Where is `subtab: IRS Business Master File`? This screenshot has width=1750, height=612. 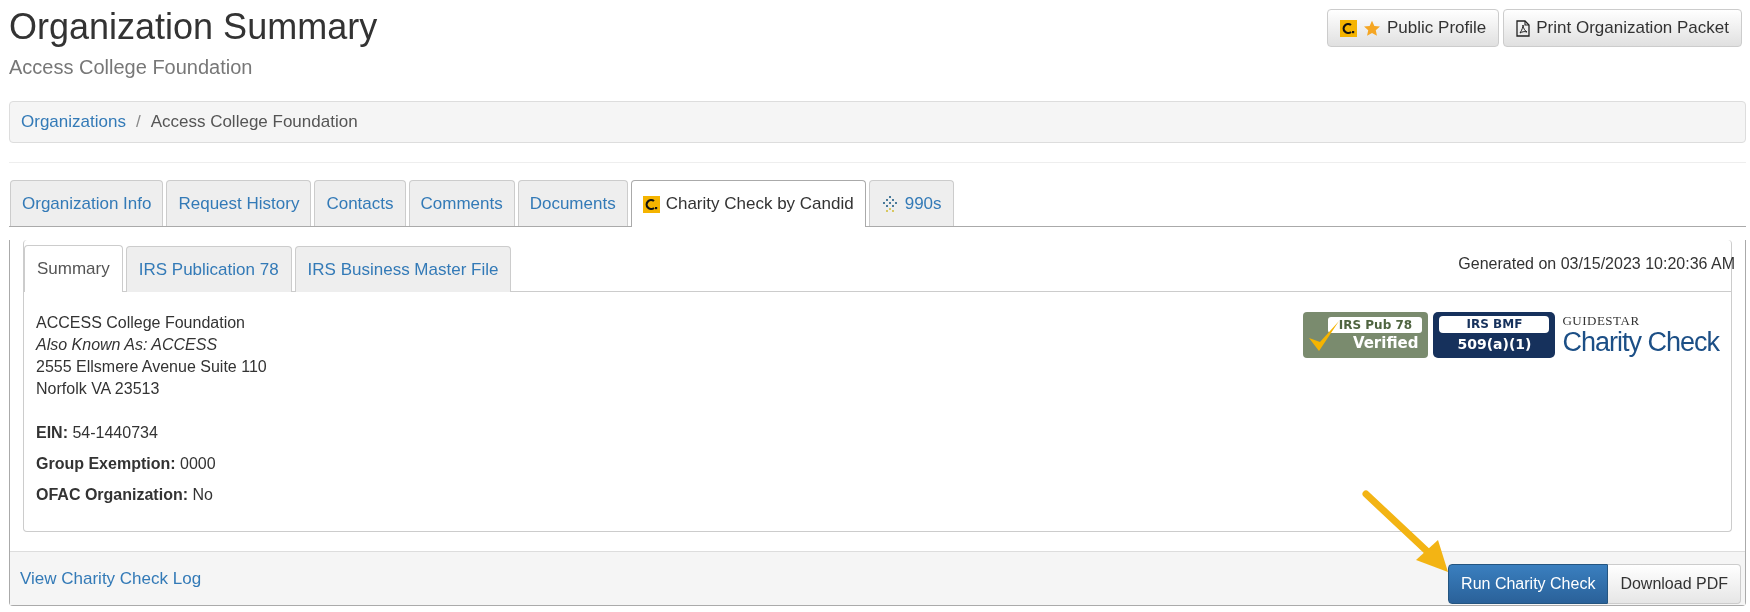
subtab: IRS Business Master File is located at coordinates (403, 269).